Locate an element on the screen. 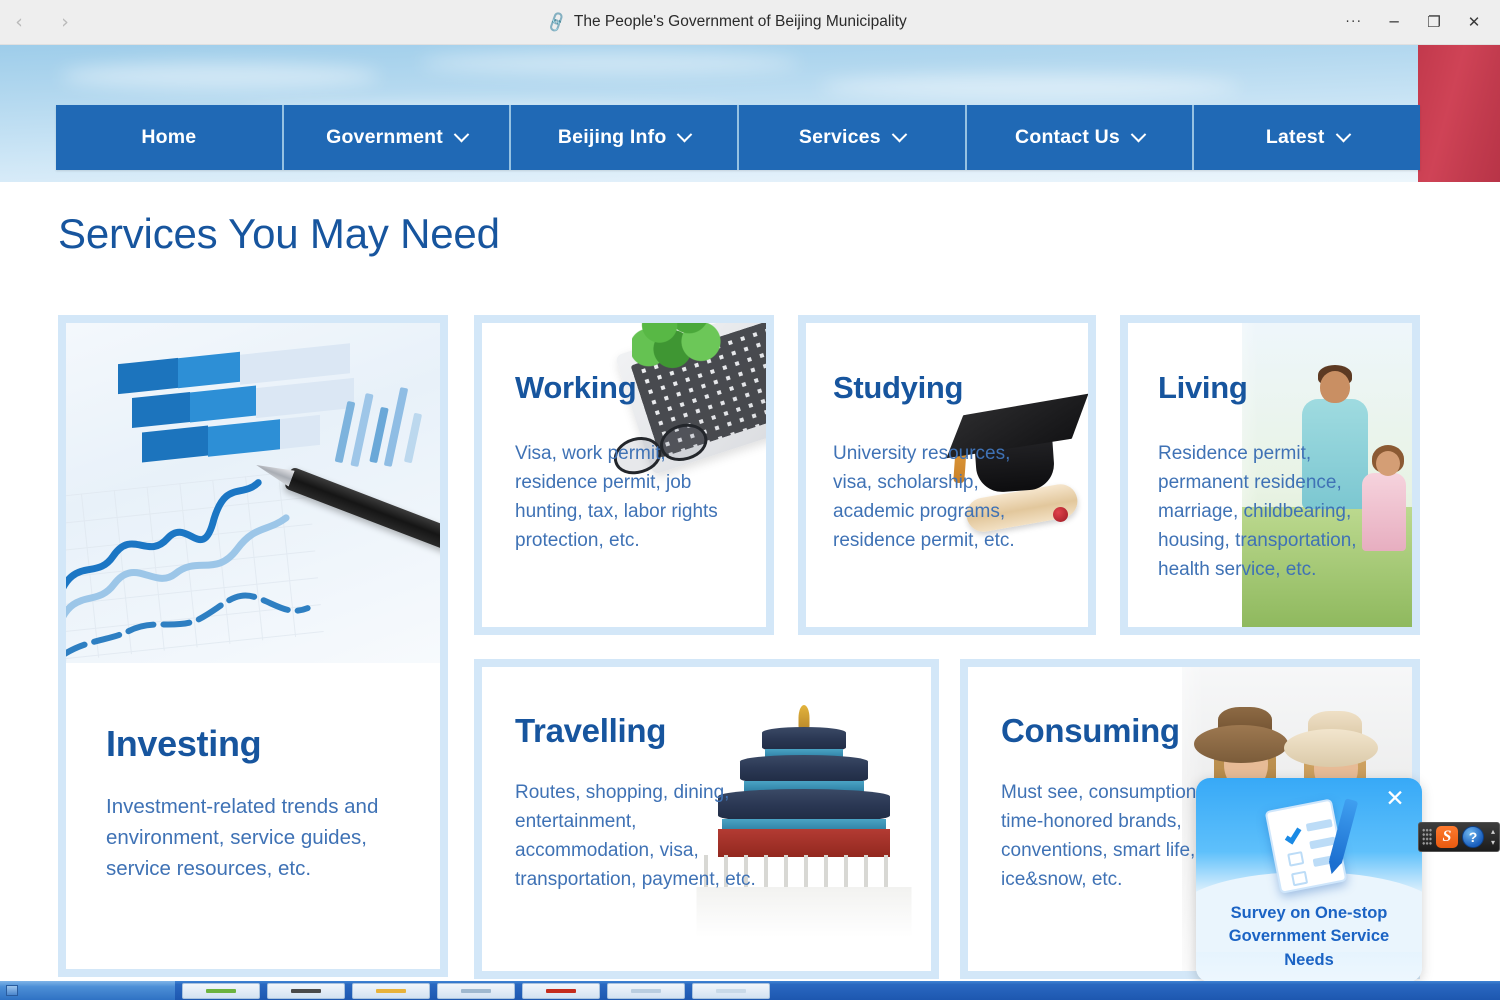 Image resolution: width=1500 pixels, height=1000 pixels. card-title: Investing is located at coordinates (184, 743).